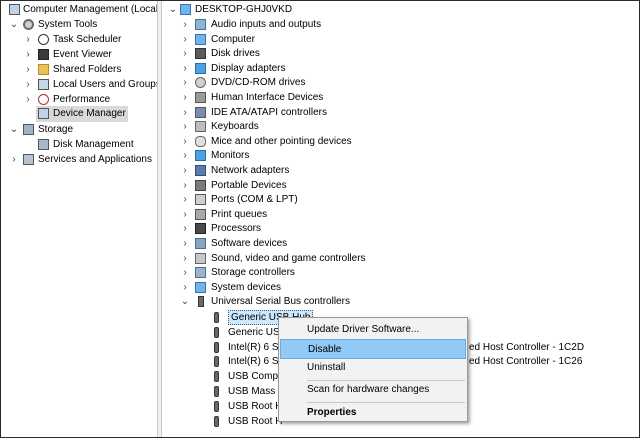 Image resolution: width=640 pixels, height=438 pixels. Describe the element at coordinates (373, 368) in the screenshot. I see `menu-item-uninstall: Uninstall` at that location.